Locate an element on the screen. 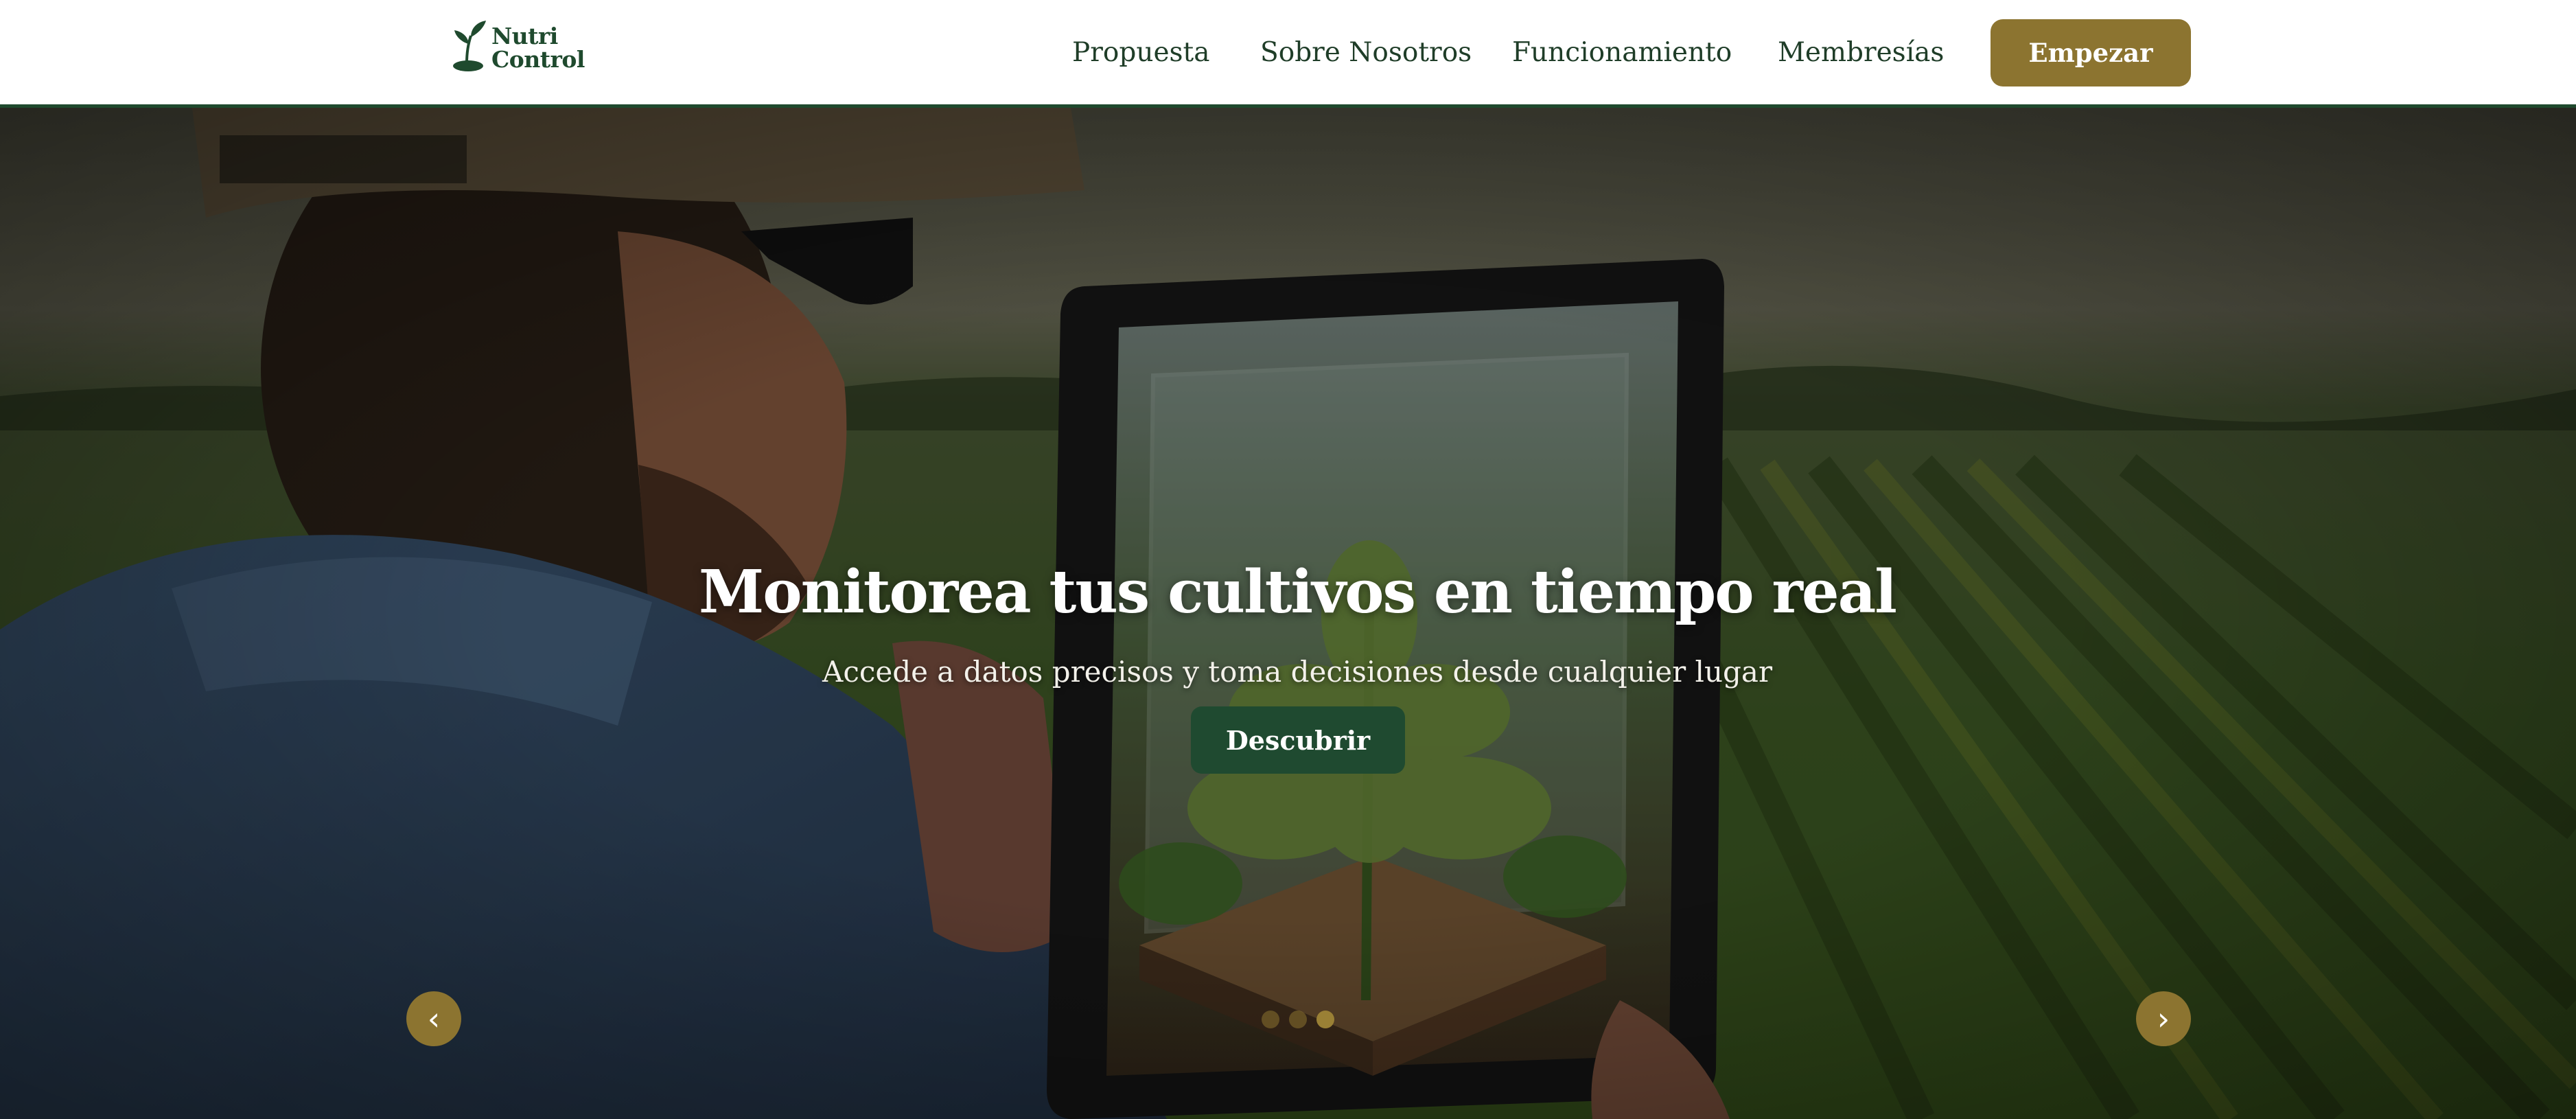 The image size is (2576, 1119). logo-text: Nutri Control is located at coordinates (538, 48).